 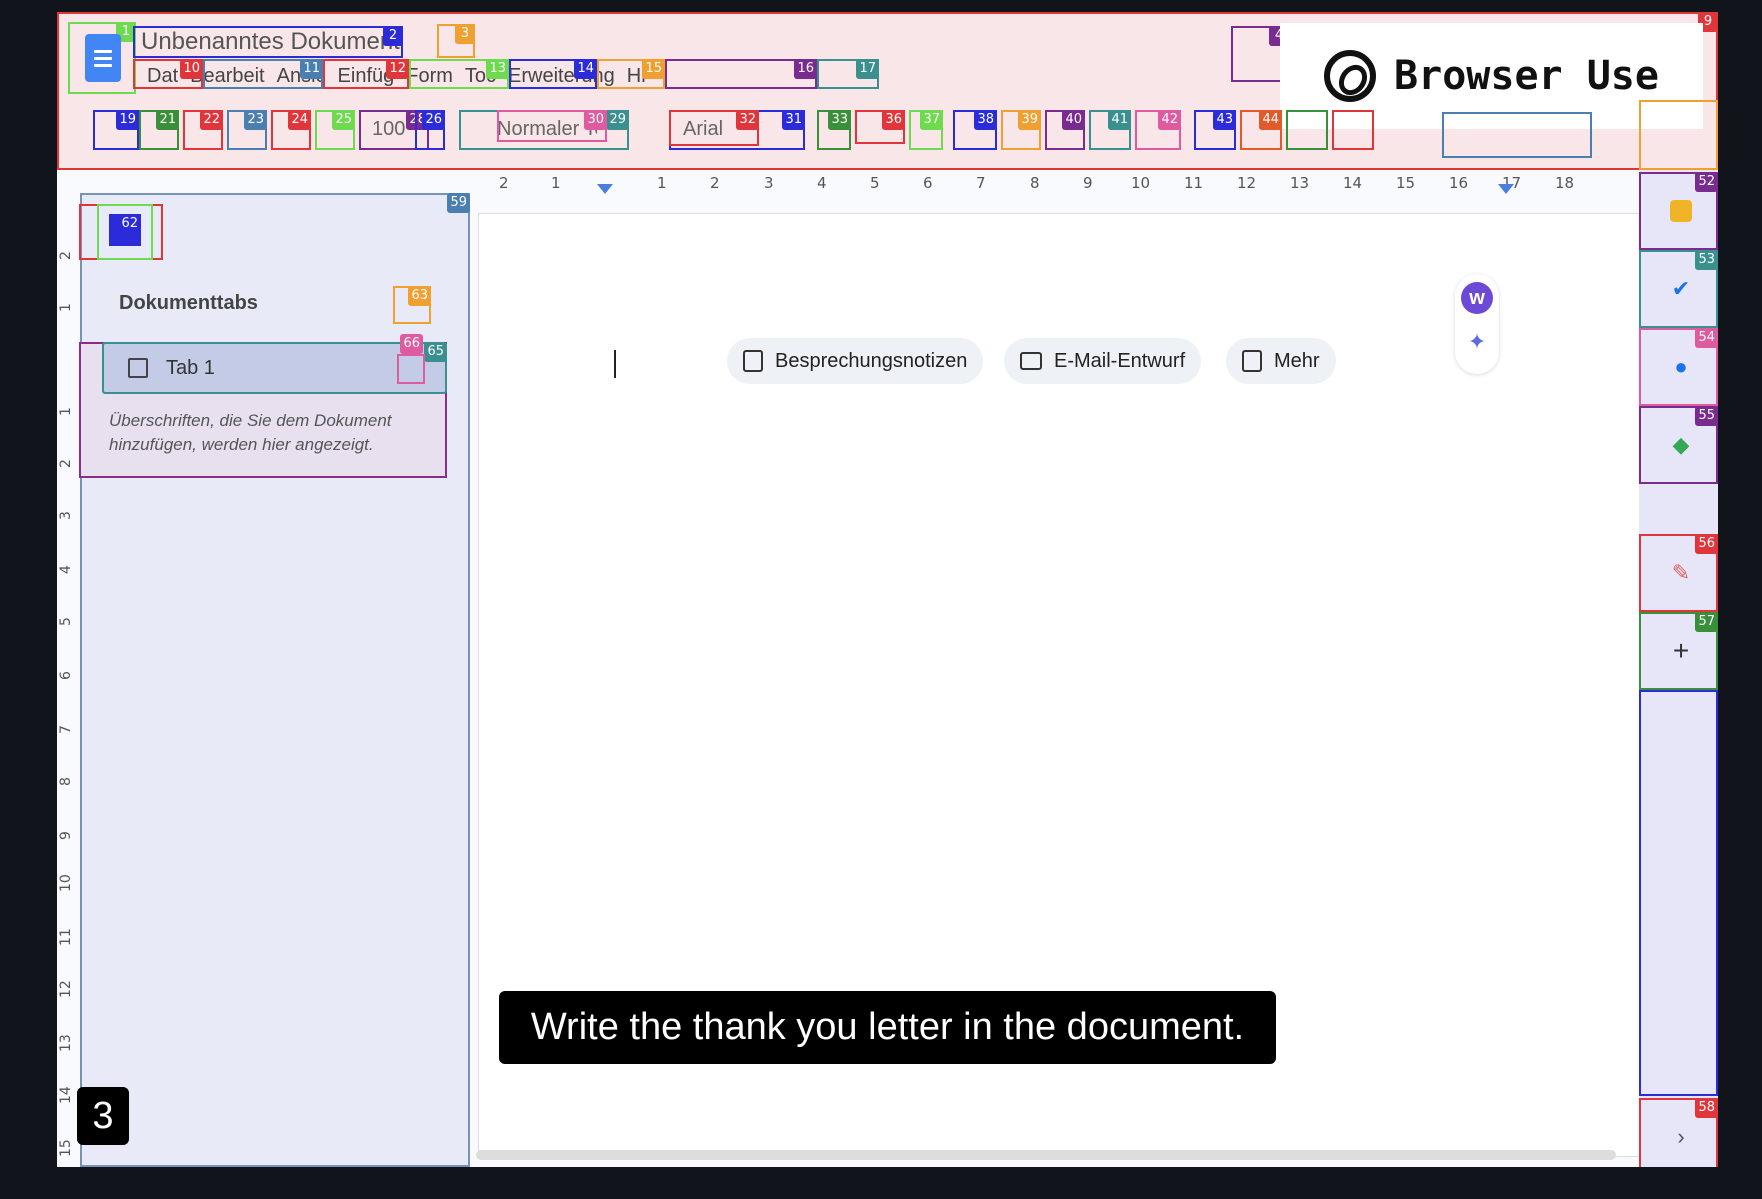 I want to click on overlay-label: 65, so click(x=435, y=352).